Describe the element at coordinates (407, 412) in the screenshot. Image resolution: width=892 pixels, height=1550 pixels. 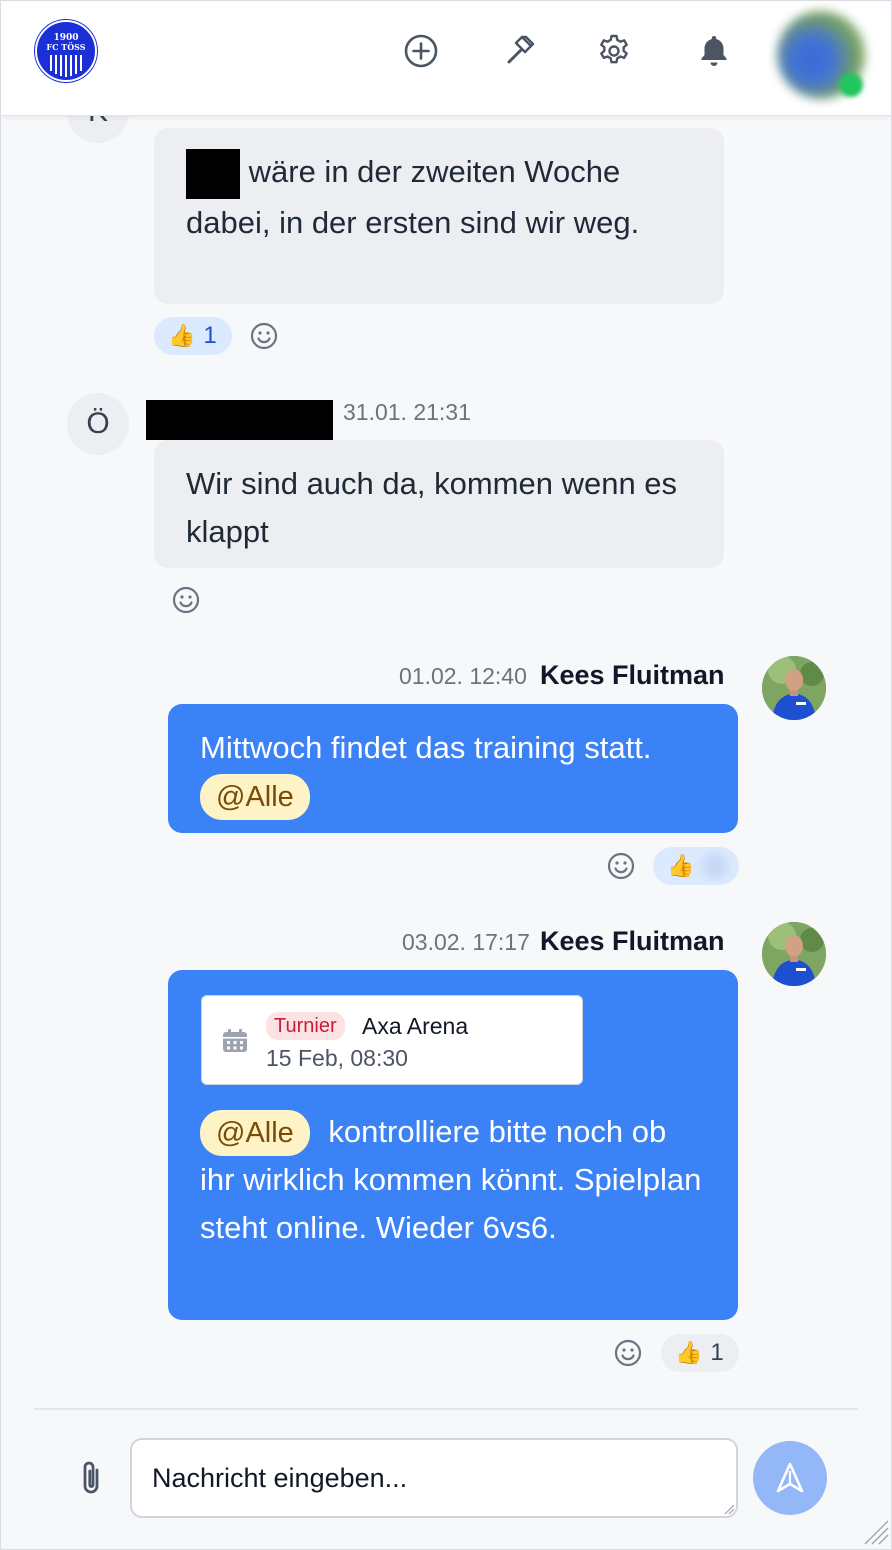
I see `message-timestamp: 31.01. 21:31` at that location.